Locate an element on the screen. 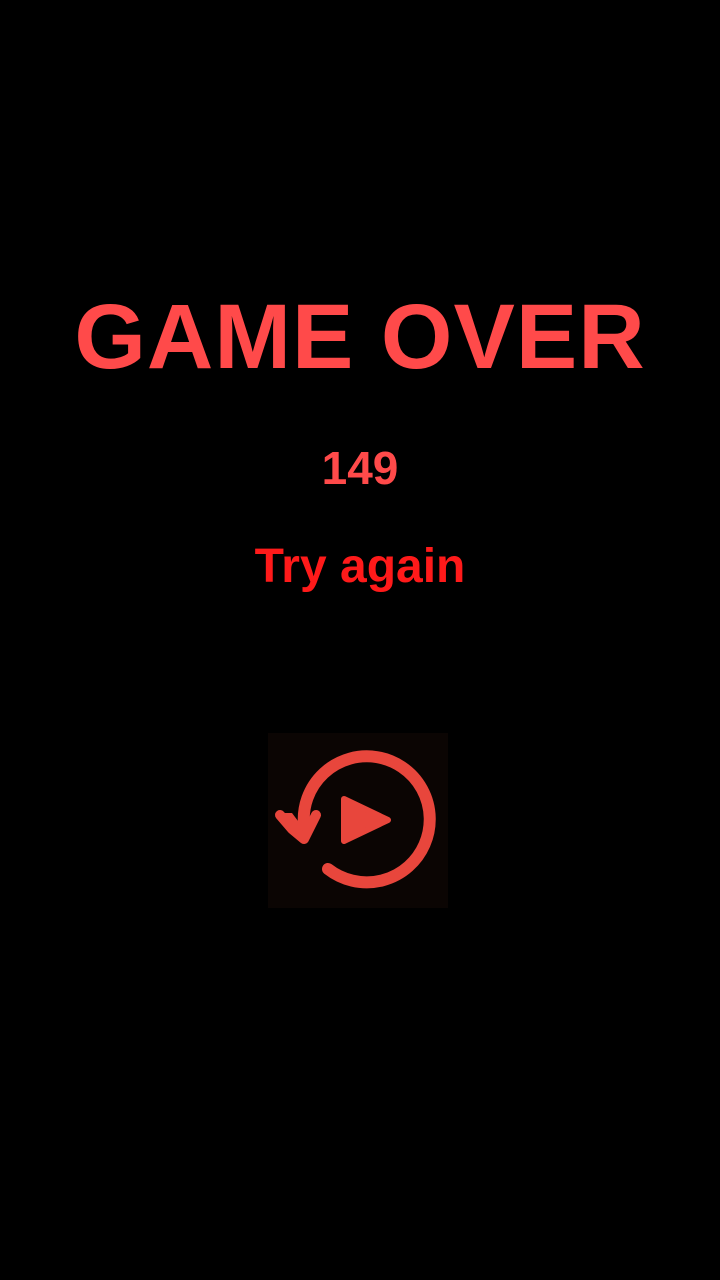  try-again-label: Try again is located at coordinates (360, 566).